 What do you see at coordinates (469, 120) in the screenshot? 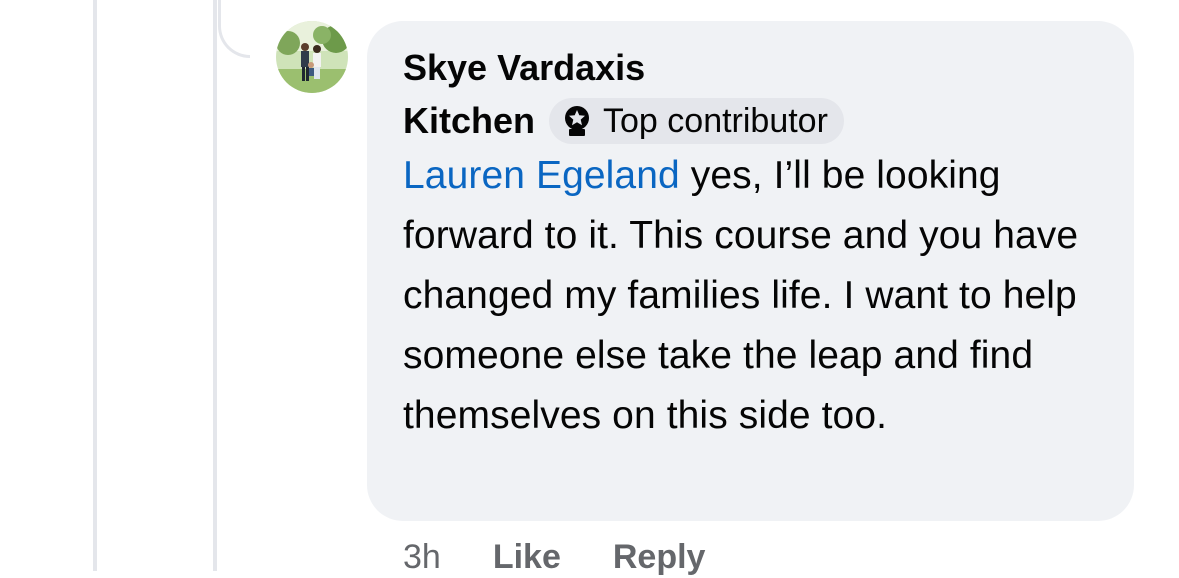
I see `author-affiliation: Kitchen` at bounding box center [469, 120].